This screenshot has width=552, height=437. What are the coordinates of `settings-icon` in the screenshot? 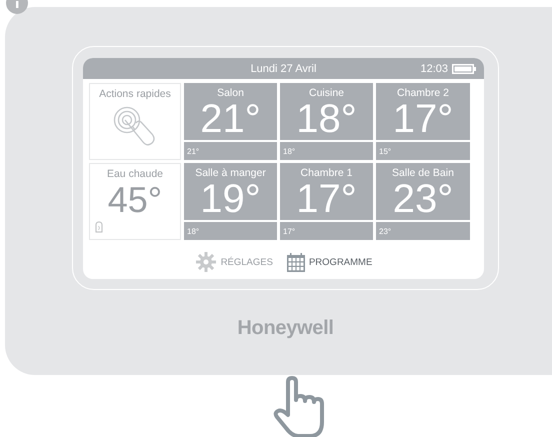 It's located at (205, 262).